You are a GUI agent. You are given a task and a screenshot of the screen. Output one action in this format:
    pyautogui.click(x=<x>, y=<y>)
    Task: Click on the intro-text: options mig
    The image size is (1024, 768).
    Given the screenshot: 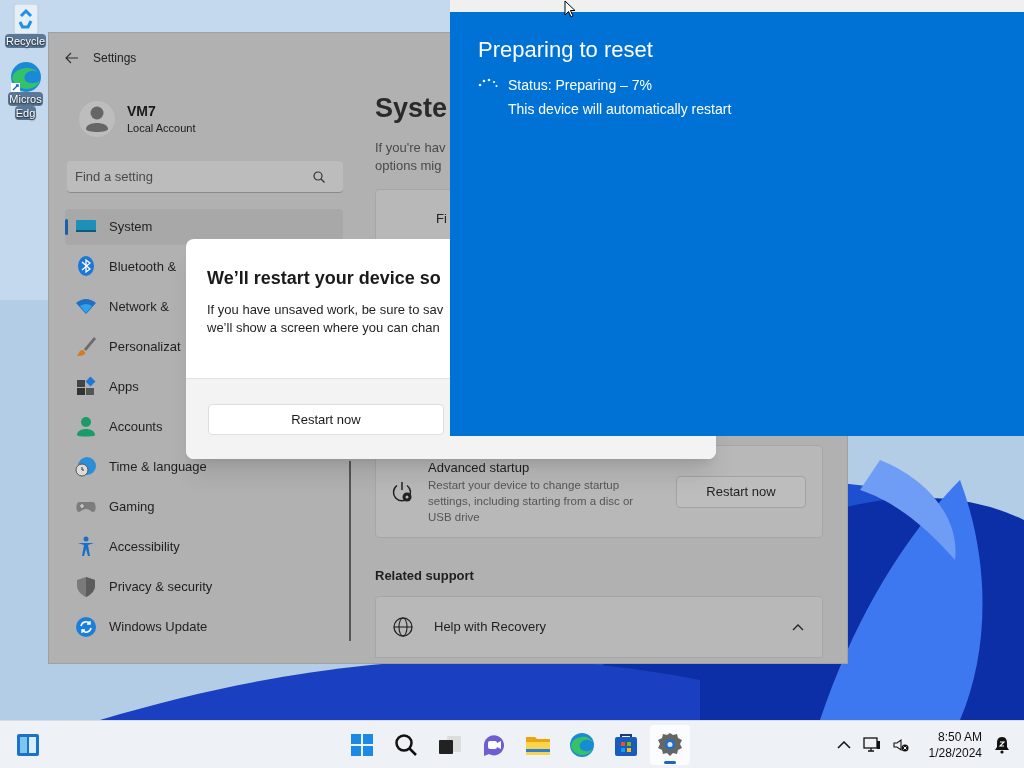 What is the action you would take?
    pyautogui.click(x=408, y=166)
    